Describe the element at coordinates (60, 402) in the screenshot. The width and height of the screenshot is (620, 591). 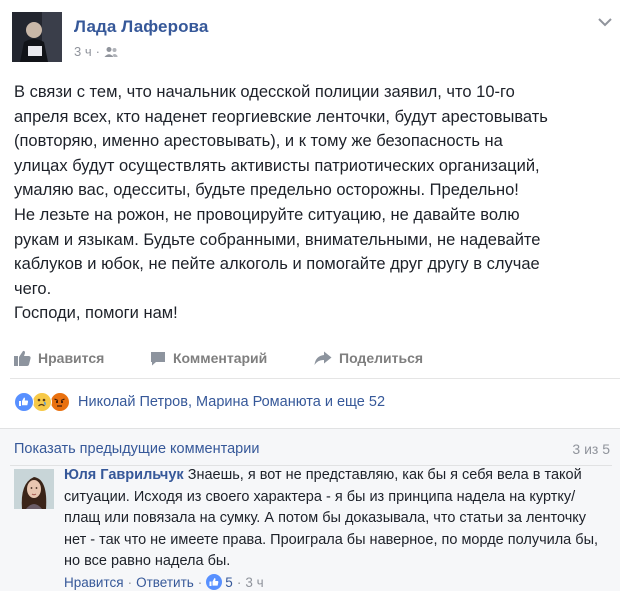
I see `angry-reaction-icon` at that location.